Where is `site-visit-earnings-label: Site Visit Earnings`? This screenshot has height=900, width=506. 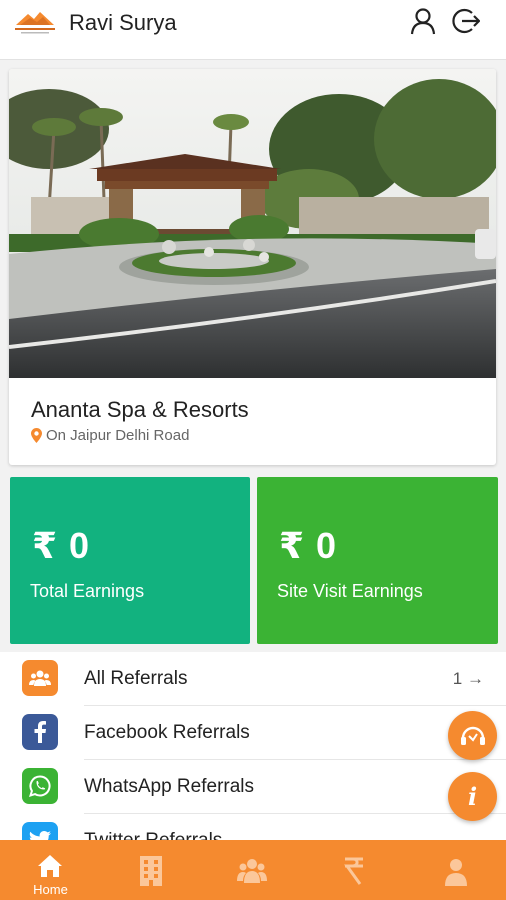
site-visit-earnings-label: Site Visit Earnings is located at coordinates (350, 591).